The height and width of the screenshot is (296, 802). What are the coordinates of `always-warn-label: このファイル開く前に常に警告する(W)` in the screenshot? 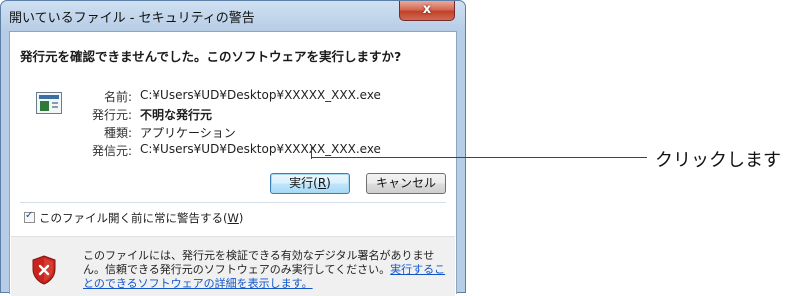 It's located at (141, 218).